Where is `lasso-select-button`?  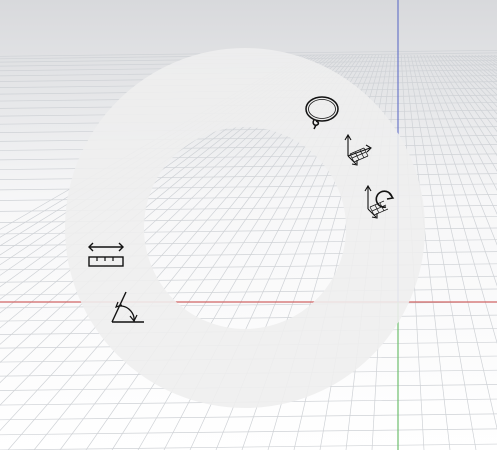
lasso-select-button is located at coordinates (322, 112).